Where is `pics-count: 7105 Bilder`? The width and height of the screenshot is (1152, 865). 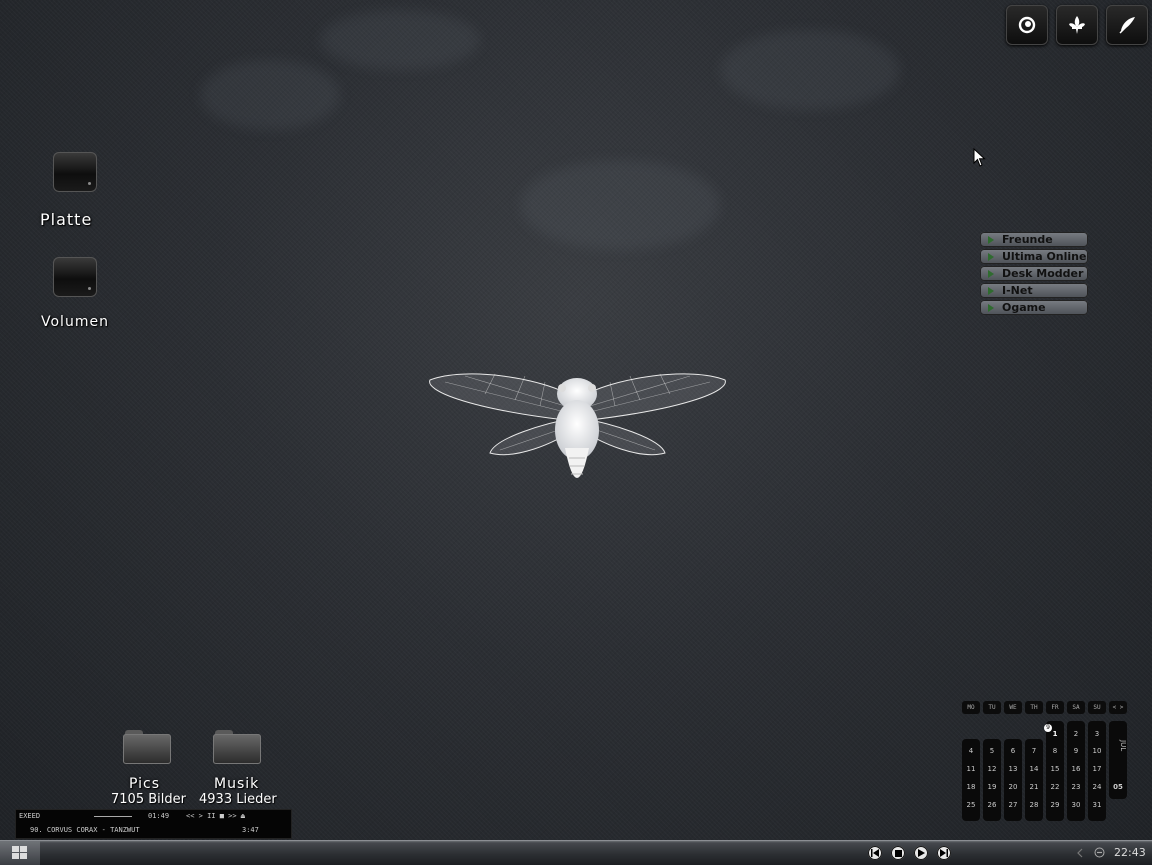
pics-count: 7105 Bilder is located at coordinates (148, 799).